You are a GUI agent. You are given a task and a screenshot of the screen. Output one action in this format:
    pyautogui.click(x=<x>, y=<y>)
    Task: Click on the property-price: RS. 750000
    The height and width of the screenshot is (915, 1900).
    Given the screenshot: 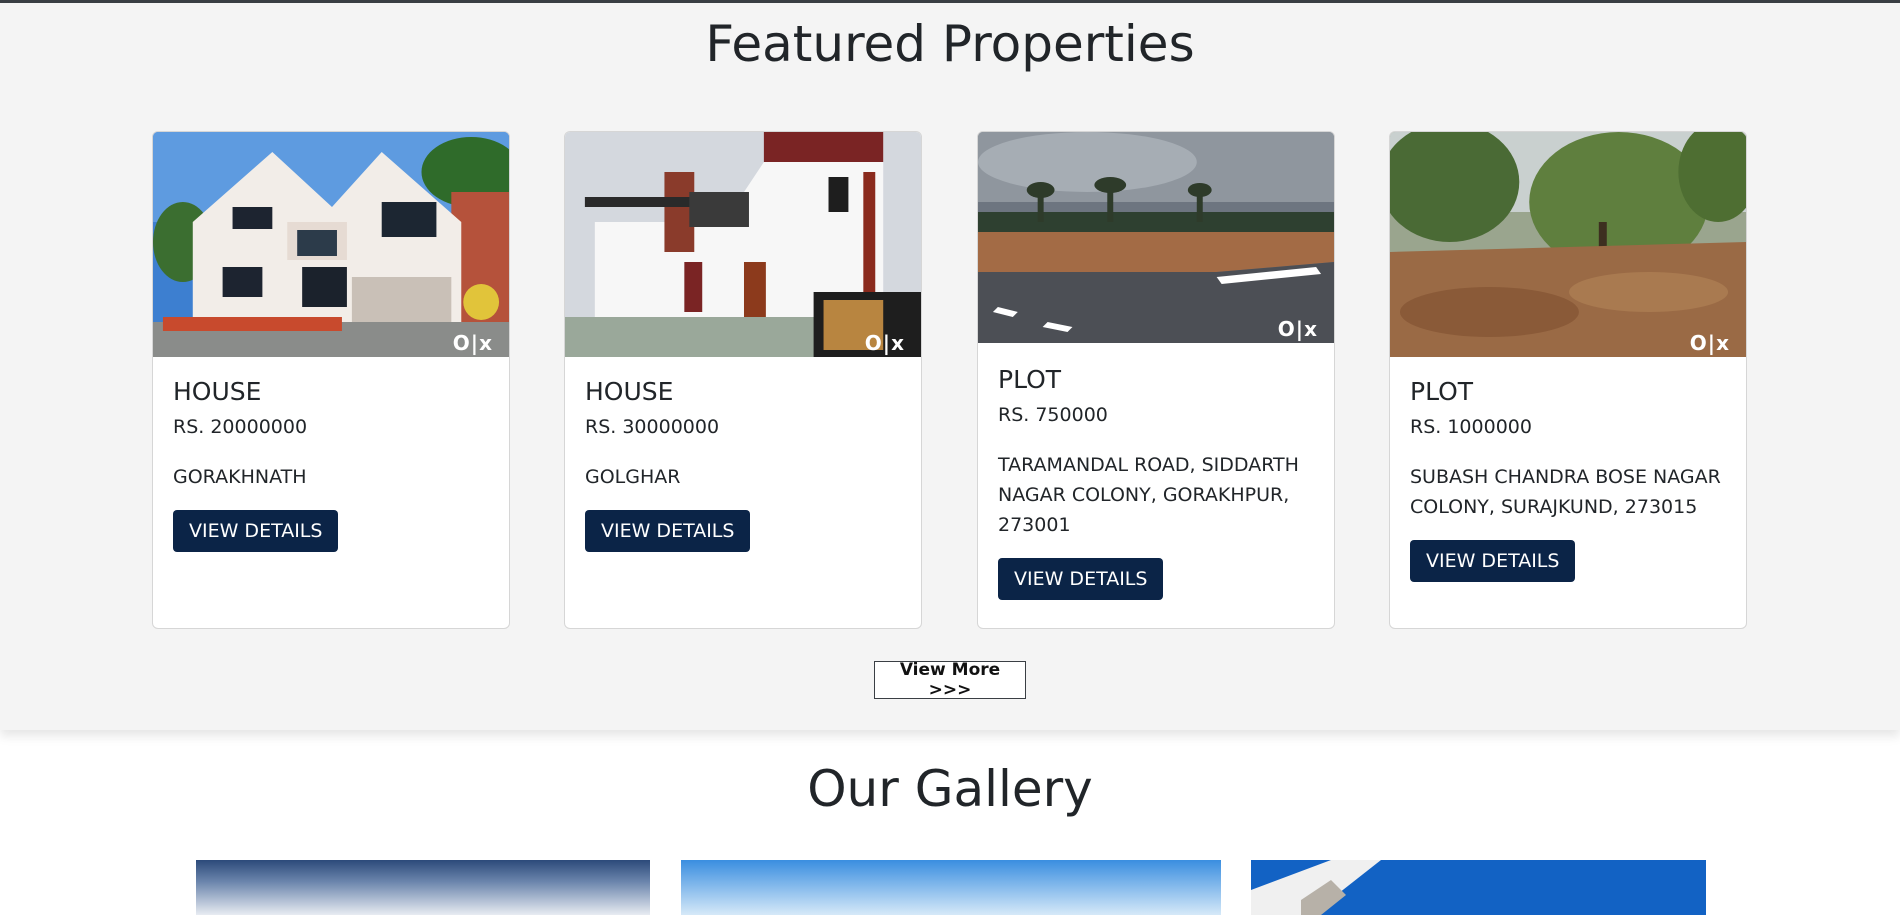 What is the action you would take?
    pyautogui.click(x=1053, y=415)
    